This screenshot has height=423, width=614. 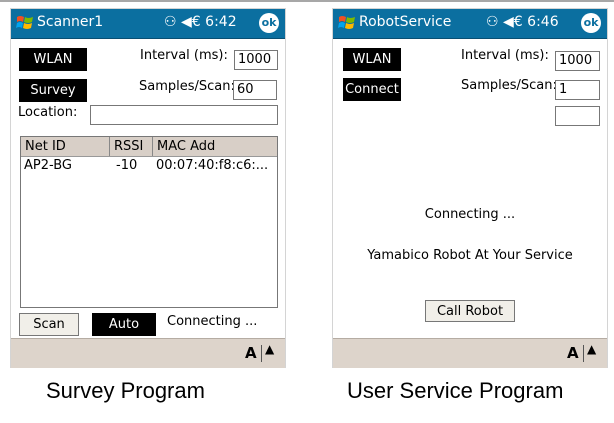 I want to click on auto-button: Auto, so click(x=124, y=324).